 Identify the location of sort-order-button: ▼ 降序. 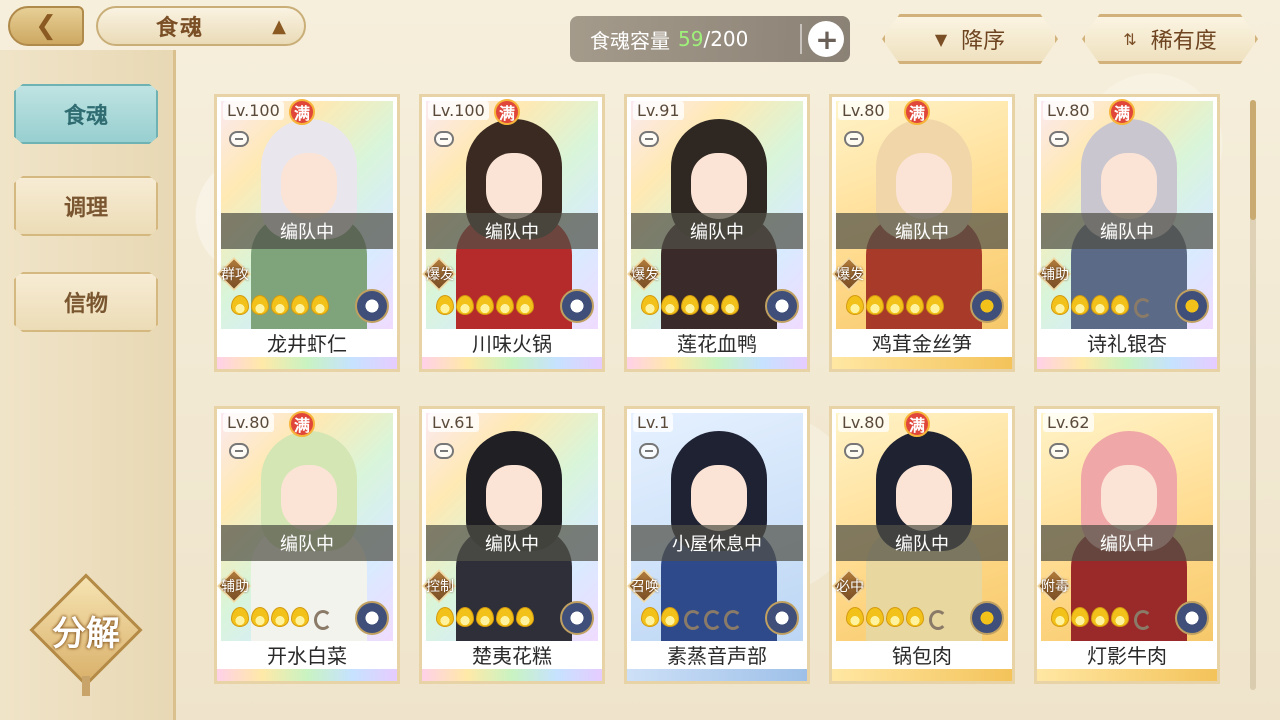
(970, 39).